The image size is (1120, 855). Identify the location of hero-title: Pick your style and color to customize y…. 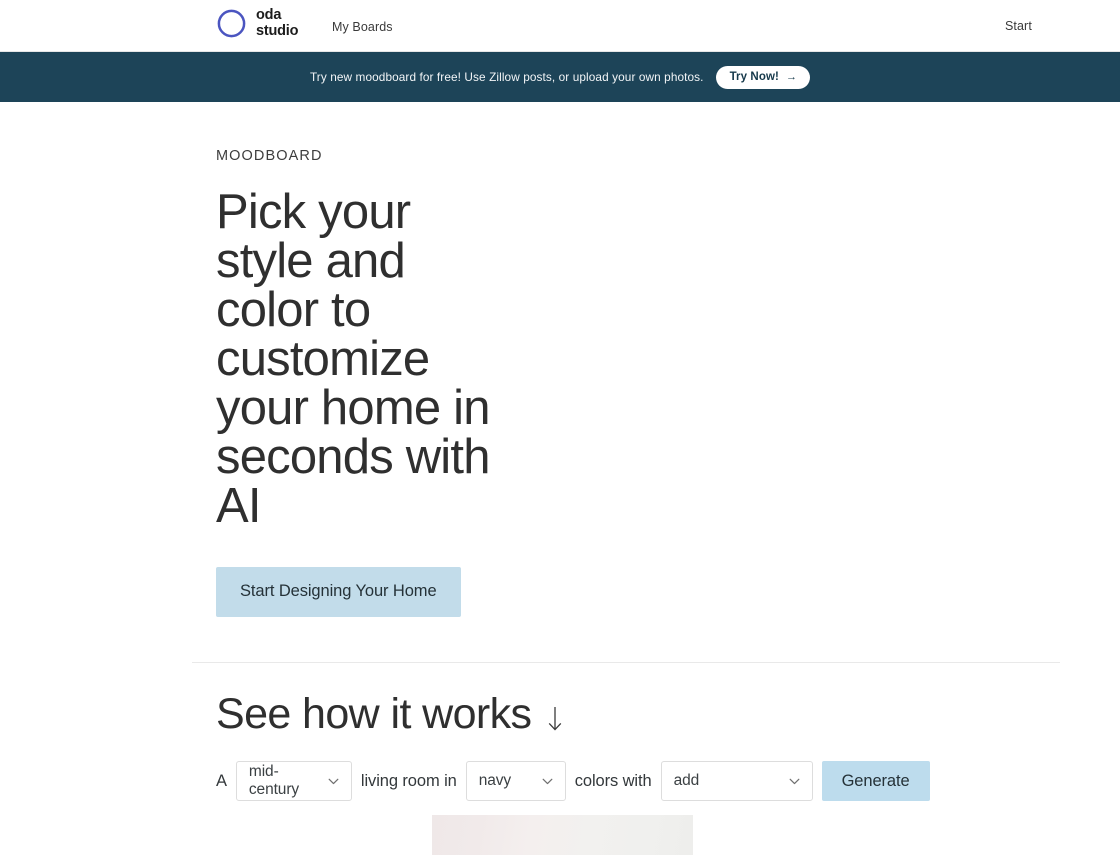
(353, 359).